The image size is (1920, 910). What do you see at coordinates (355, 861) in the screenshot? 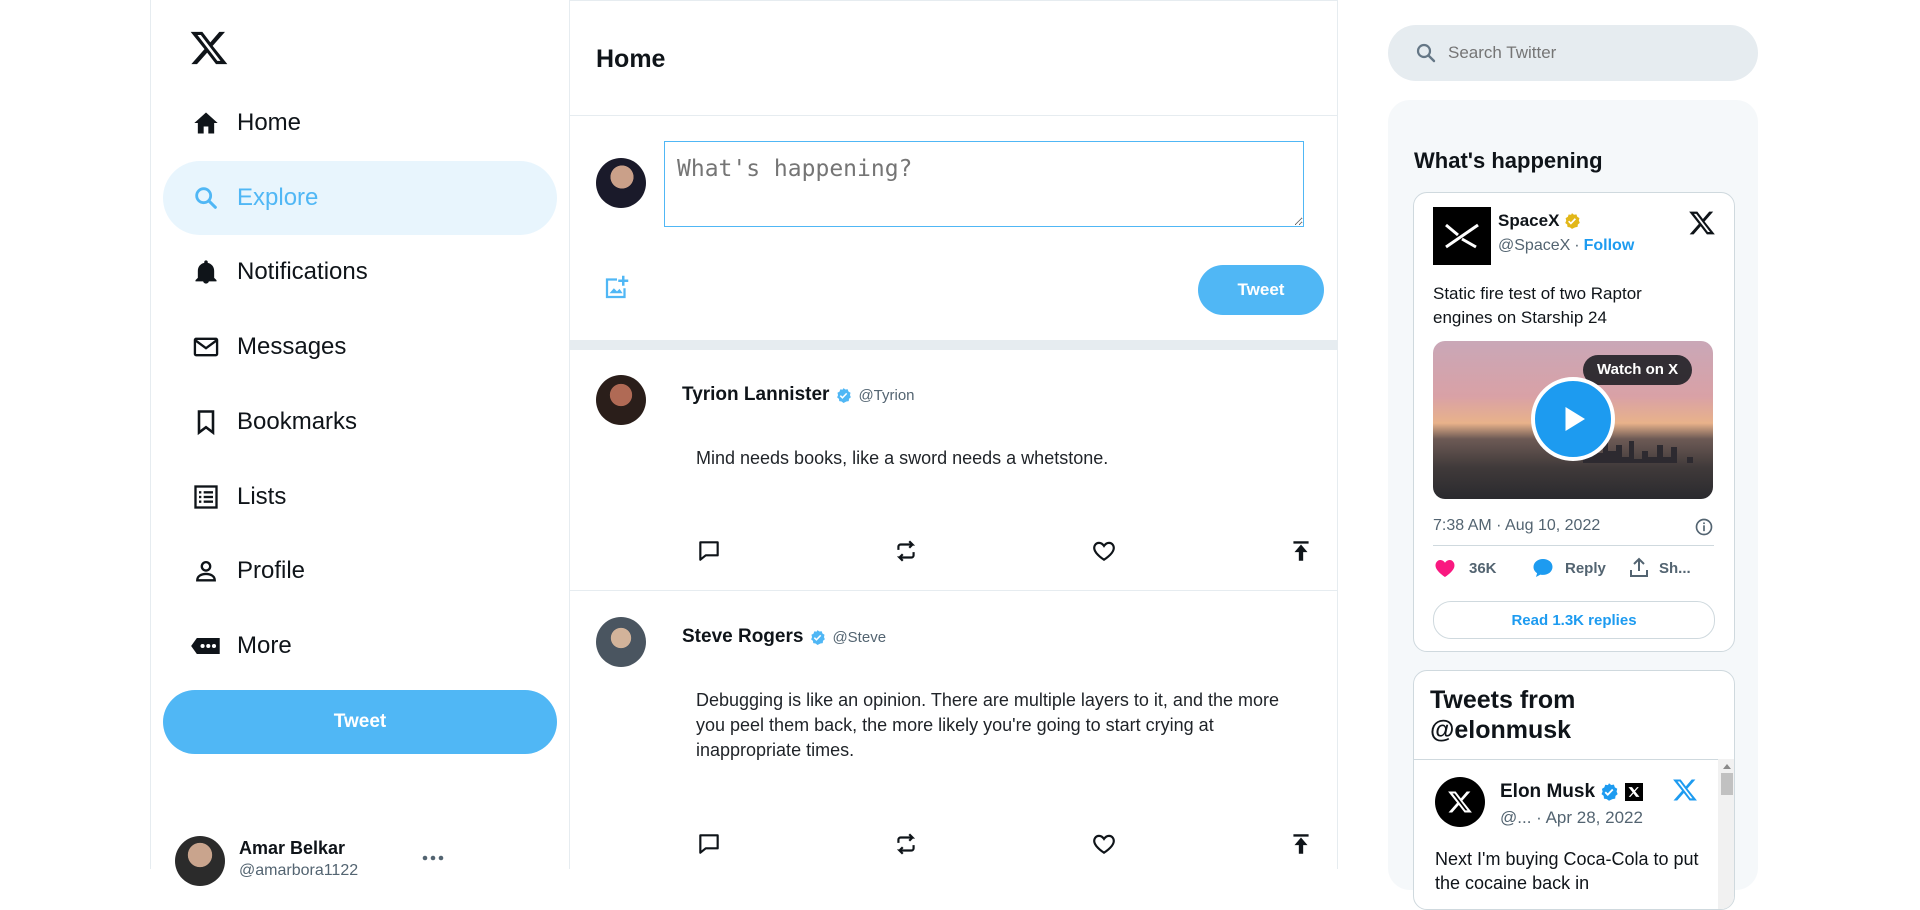
I see `account-switcher: Amar Belkar @amarbora1122` at bounding box center [355, 861].